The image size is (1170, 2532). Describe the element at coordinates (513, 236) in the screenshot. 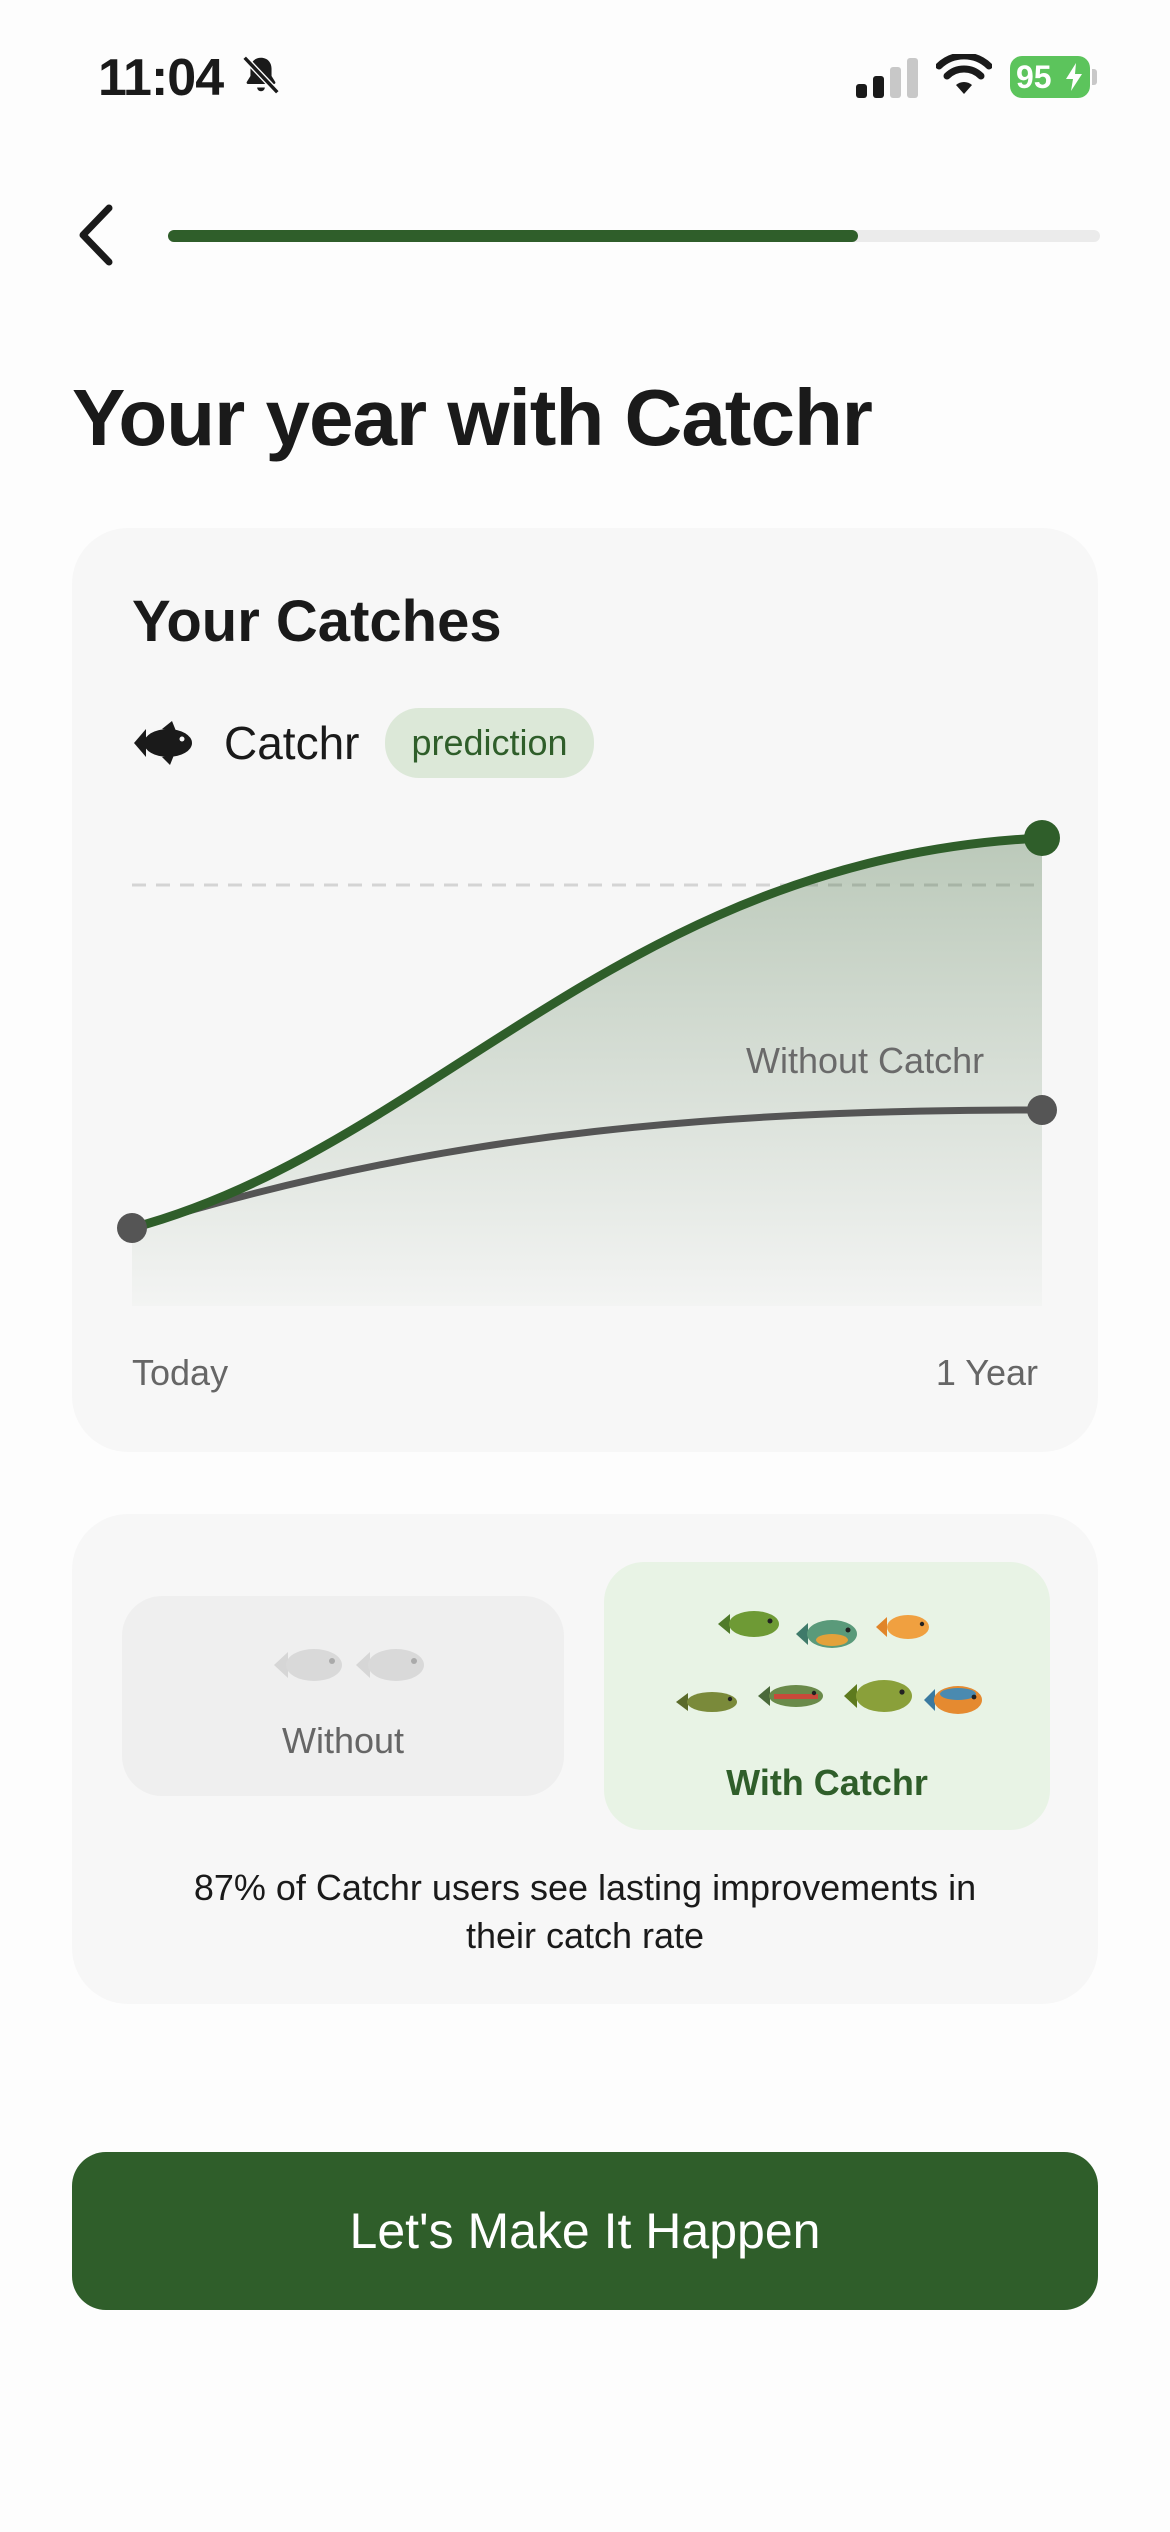

I see `progress-fill` at that location.